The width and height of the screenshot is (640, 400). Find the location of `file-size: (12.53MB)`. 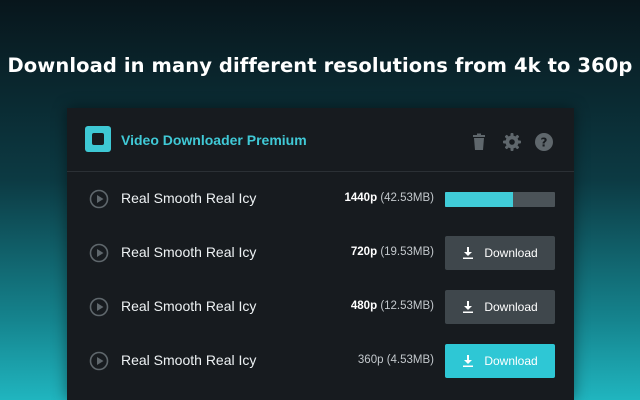

file-size: (12.53MB) is located at coordinates (407, 306).